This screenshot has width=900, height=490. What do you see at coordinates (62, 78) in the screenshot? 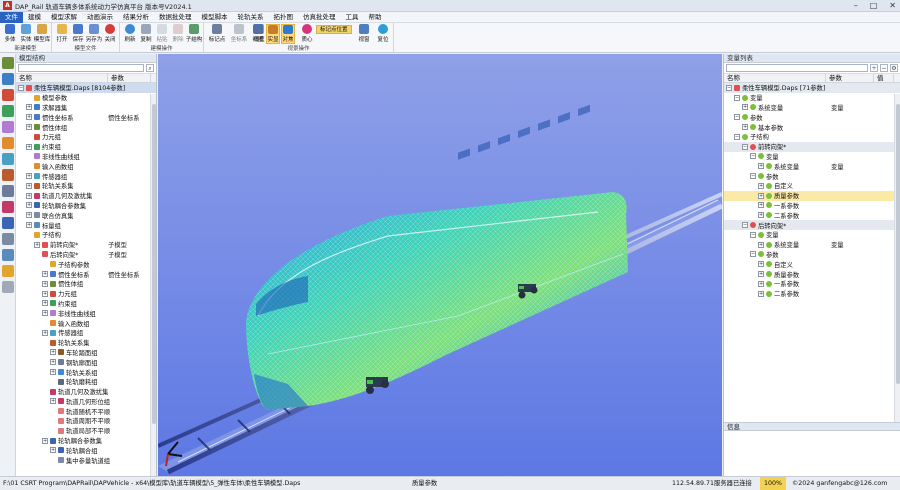
I see `column-name-header: 名称` at bounding box center [62, 78].